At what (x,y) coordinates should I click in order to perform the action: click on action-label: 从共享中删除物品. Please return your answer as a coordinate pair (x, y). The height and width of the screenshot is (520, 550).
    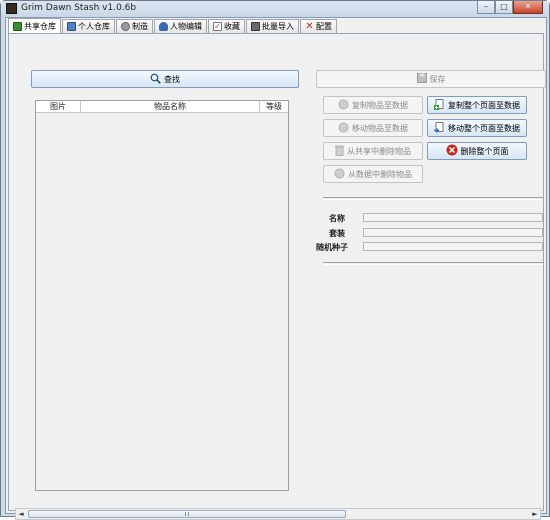
    Looking at the image, I should click on (379, 151).